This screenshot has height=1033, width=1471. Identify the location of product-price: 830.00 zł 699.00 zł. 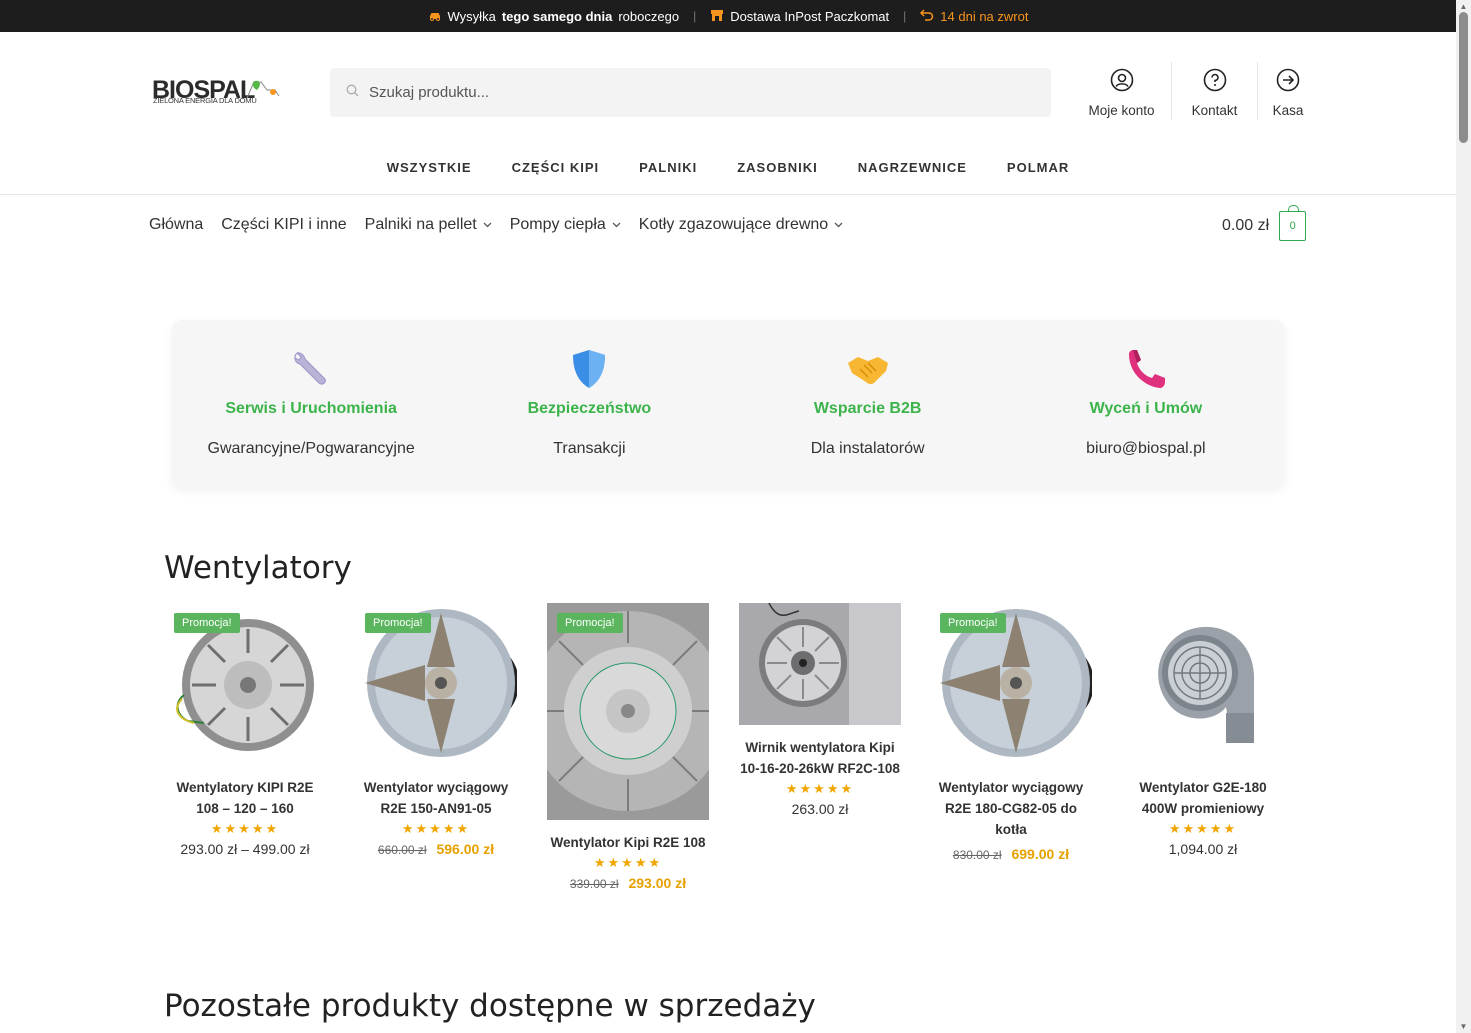
(1011, 854).